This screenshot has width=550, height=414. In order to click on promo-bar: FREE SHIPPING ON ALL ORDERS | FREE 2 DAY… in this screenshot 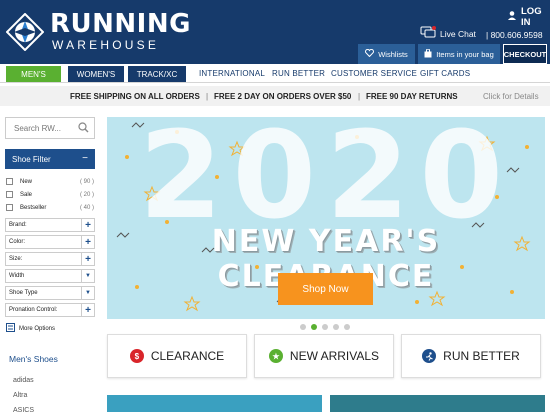, I will do `click(275, 96)`.